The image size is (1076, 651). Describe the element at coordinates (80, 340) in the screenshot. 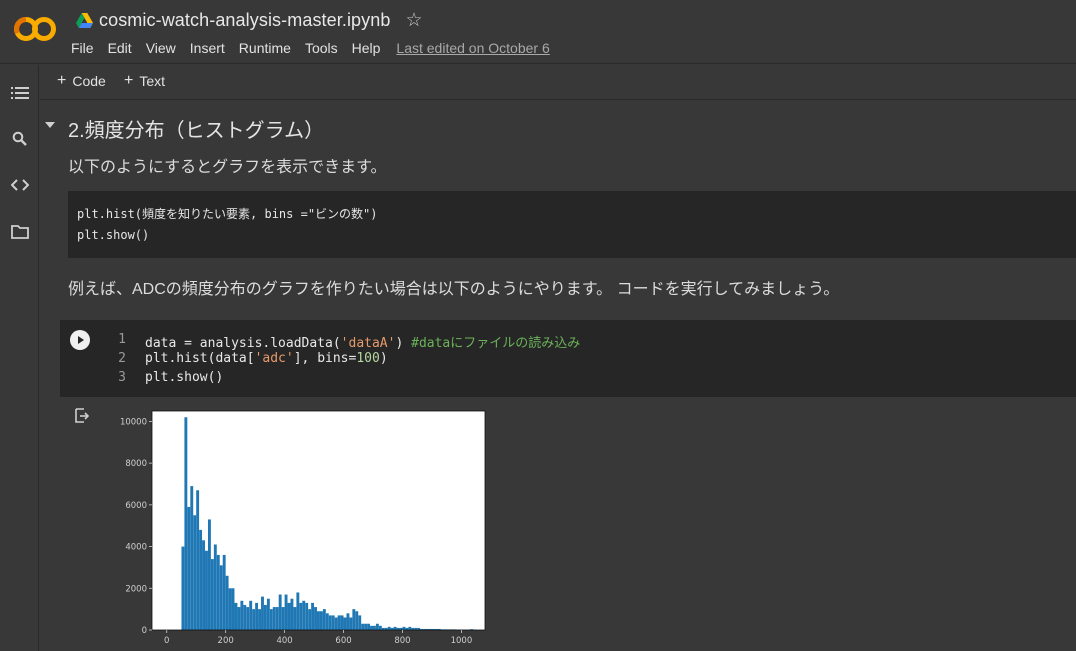

I see `run-cell-button` at that location.